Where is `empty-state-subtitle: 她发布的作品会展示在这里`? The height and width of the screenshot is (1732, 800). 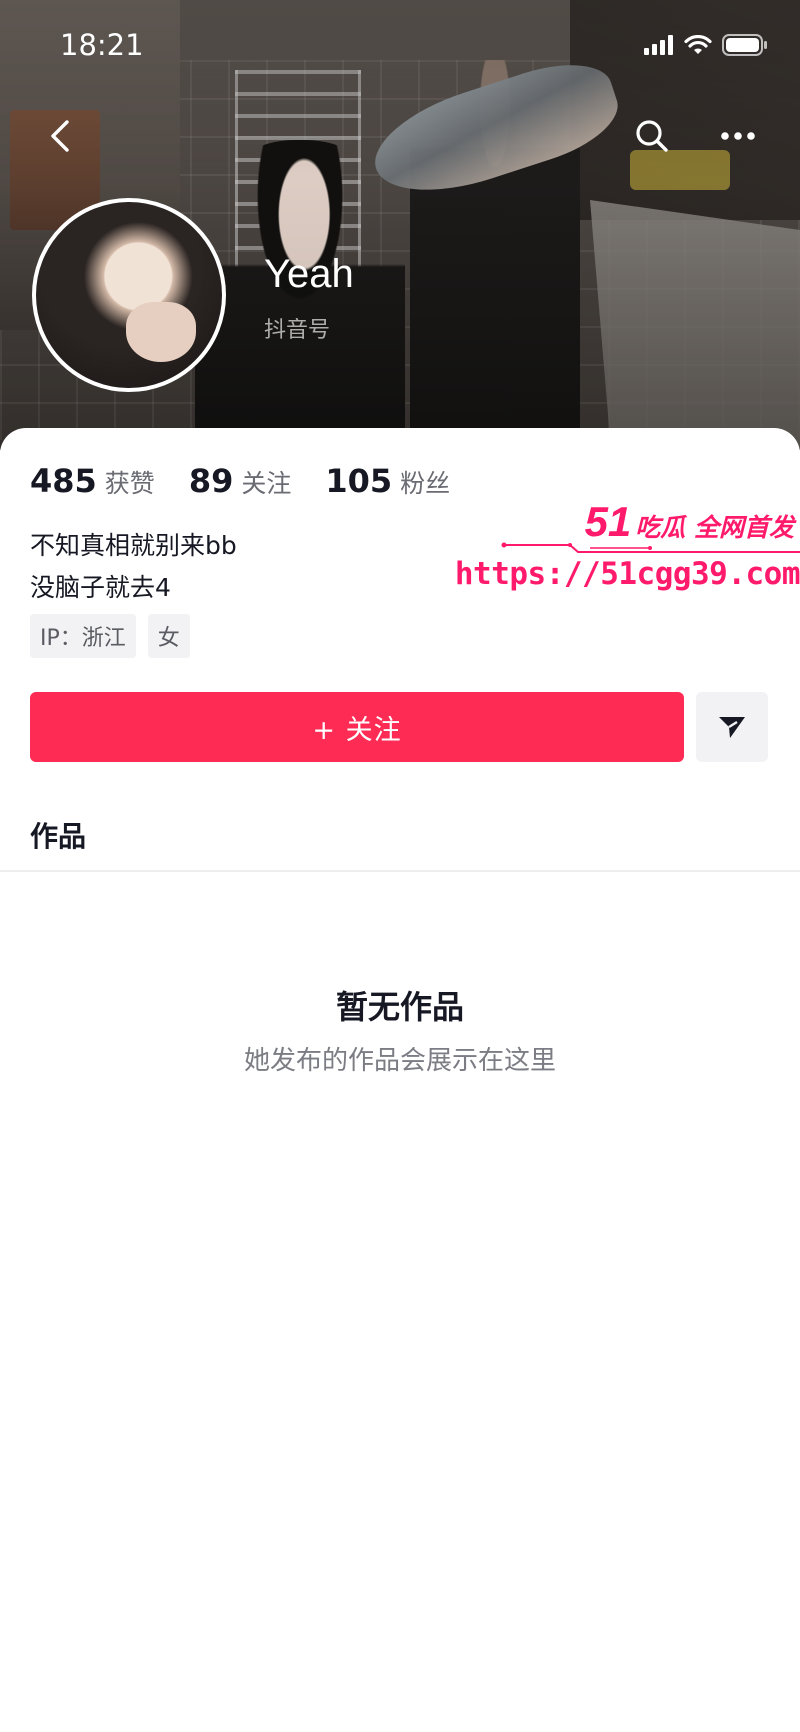
empty-state-subtitle: 她发布的作品会展示在这里 is located at coordinates (399, 1061).